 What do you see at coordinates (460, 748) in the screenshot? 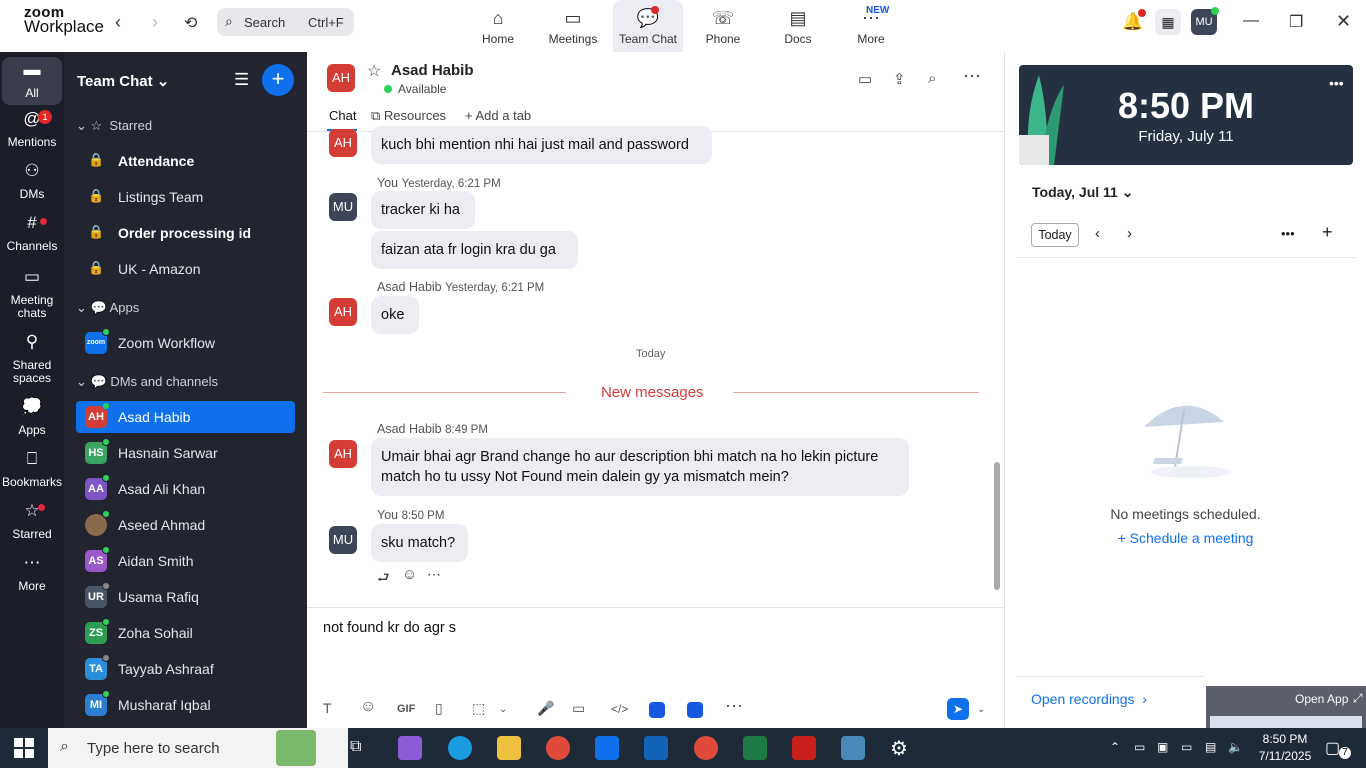
I see `edge-icon` at bounding box center [460, 748].